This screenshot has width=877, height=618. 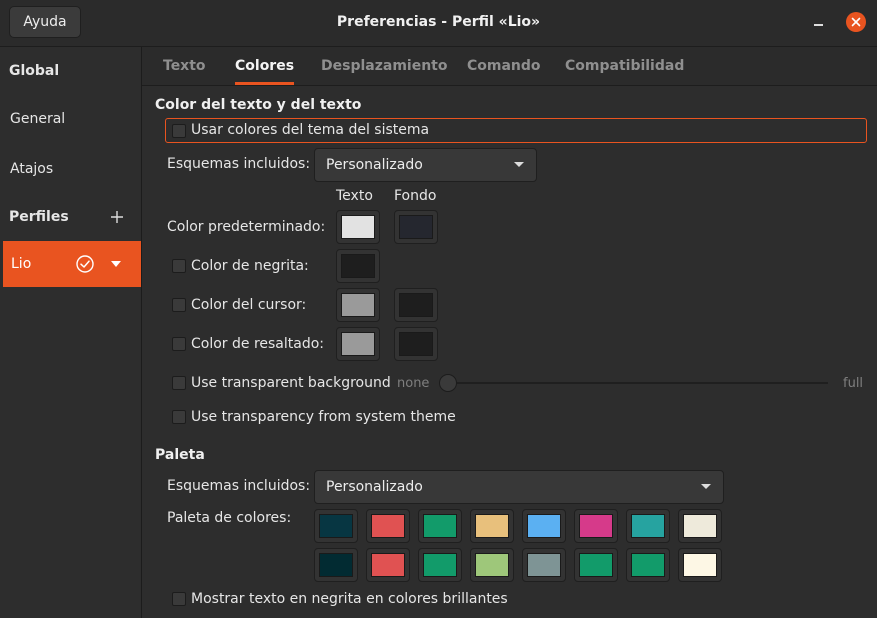 I want to click on highlight-background-color-button, so click(x=416, y=344).